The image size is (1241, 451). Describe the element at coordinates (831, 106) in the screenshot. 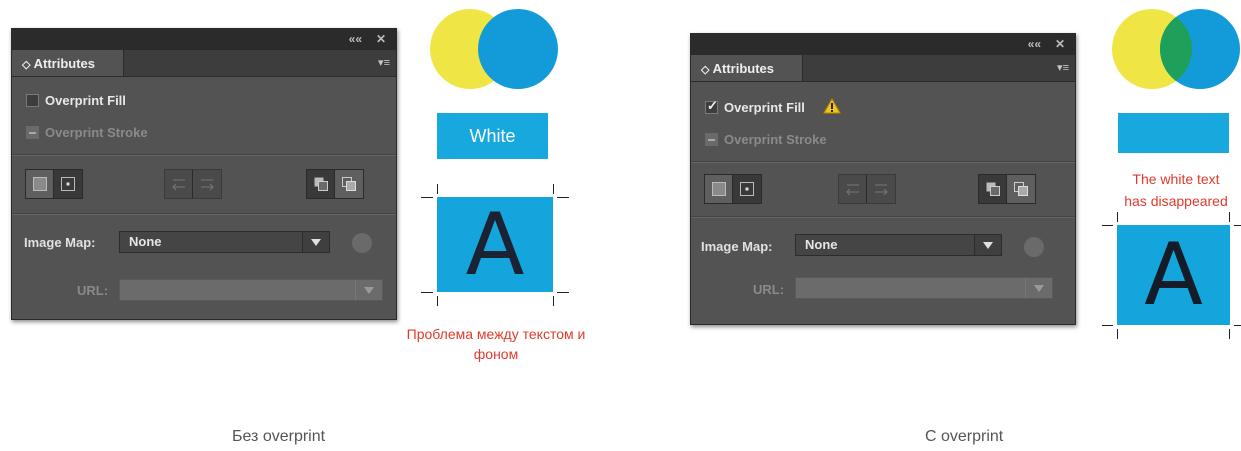

I see `warning-icon` at that location.